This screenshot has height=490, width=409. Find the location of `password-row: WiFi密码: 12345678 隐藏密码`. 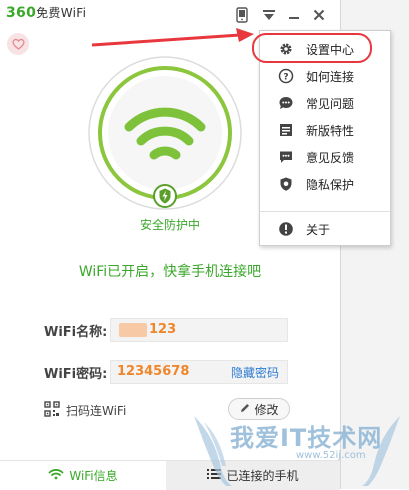

password-row: WiFi密码: 12345678 隐藏密码 is located at coordinates (169, 372).